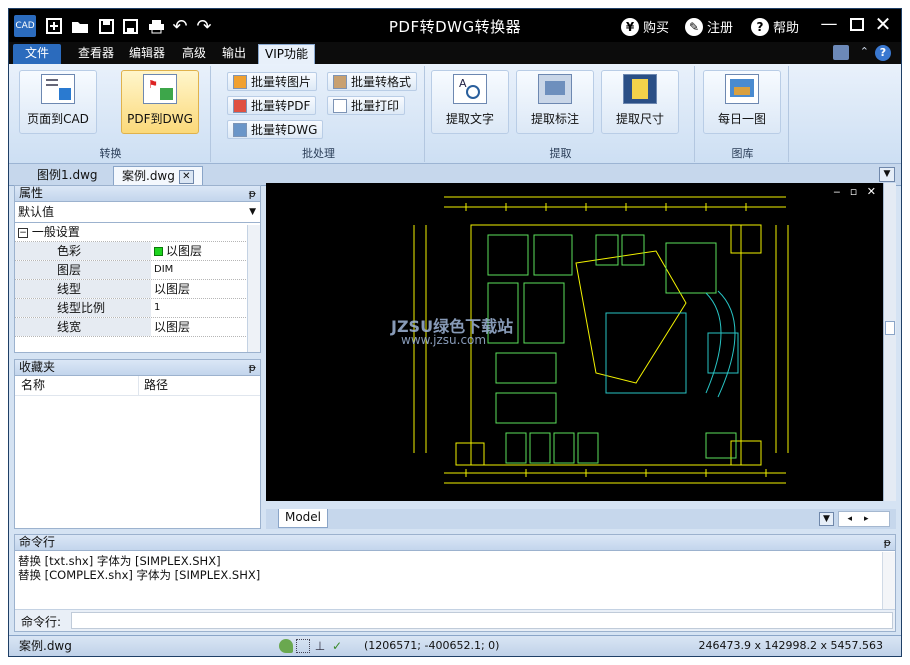 This screenshot has height=665, width=910. Describe the element at coordinates (153, 385) in the screenshot. I see `col-path: 路径` at that location.